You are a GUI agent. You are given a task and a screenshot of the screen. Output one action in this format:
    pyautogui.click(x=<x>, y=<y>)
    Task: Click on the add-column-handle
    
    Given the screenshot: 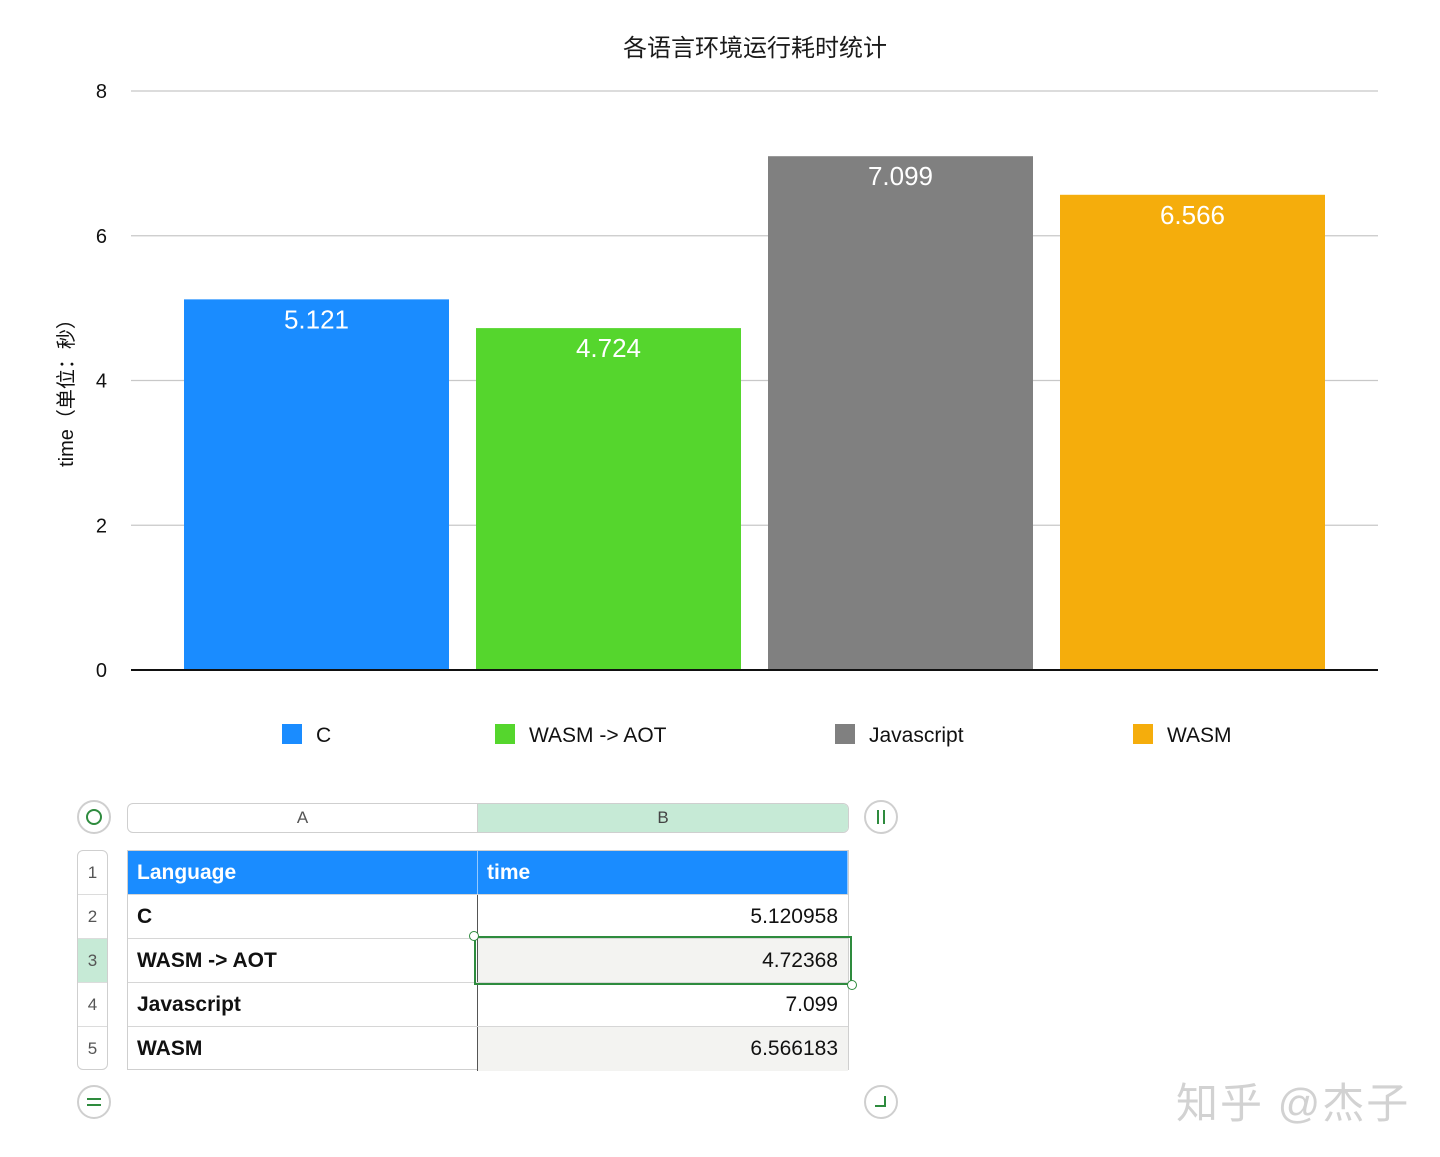 What is the action you would take?
    pyautogui.click(x=881, y=817)
    